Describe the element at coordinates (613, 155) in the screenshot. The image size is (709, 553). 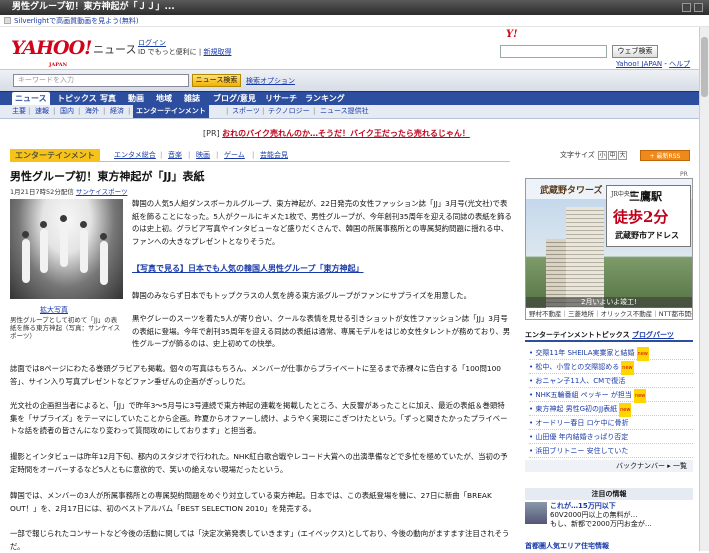
I see `text-size-medium-button: 中` at that location.